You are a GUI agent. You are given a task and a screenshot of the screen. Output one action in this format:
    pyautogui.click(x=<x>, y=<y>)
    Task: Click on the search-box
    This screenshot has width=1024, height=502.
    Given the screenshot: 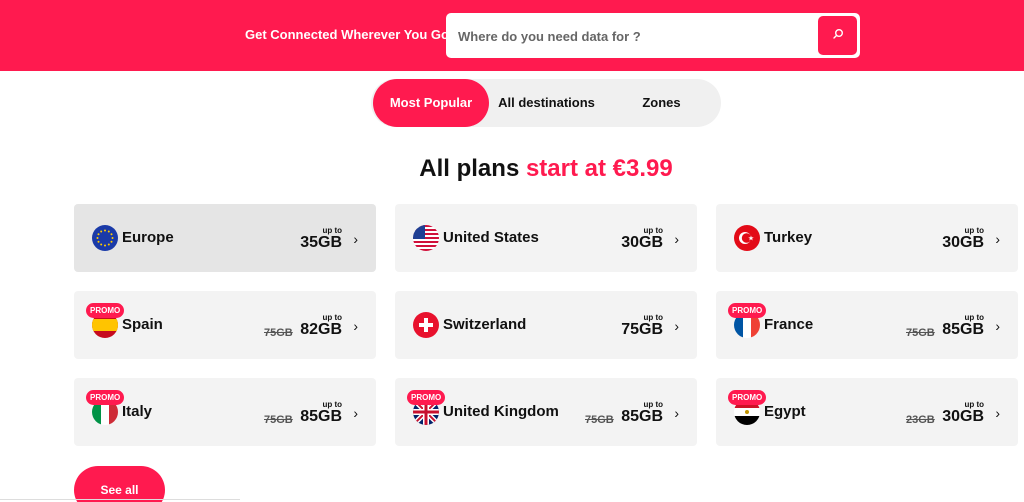 What is the action you would take?
    pyautogui.click(x=653, y=35)
    